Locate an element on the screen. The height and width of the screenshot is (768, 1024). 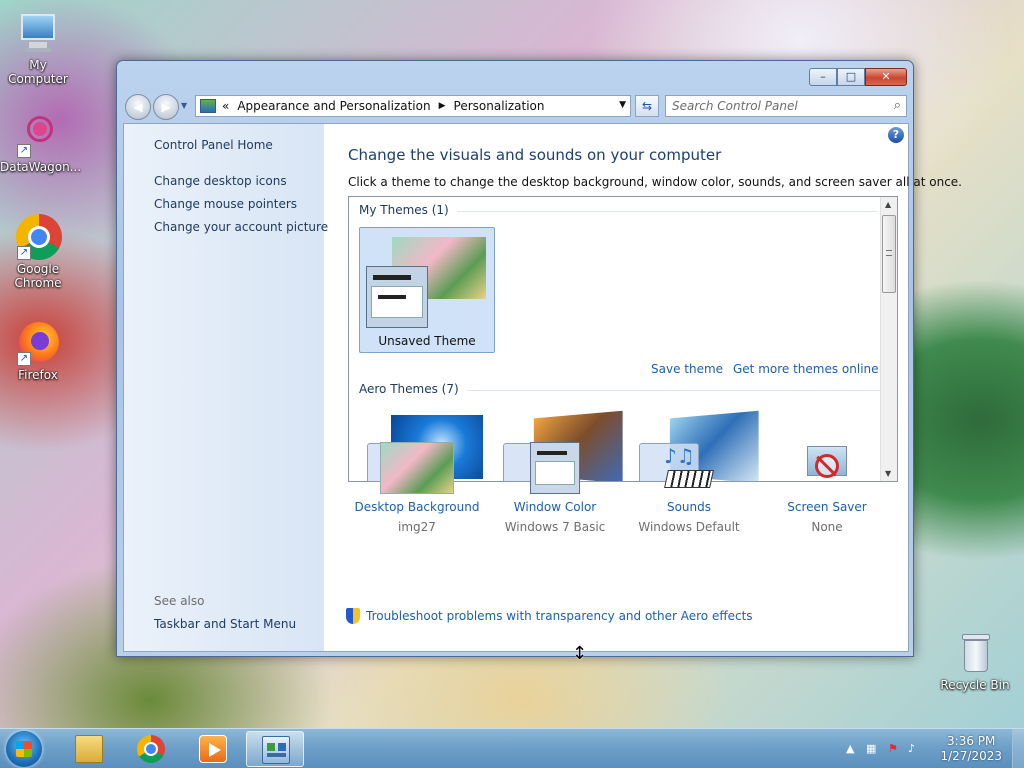
show-desktop-button is located at coordinates (1018, 748).